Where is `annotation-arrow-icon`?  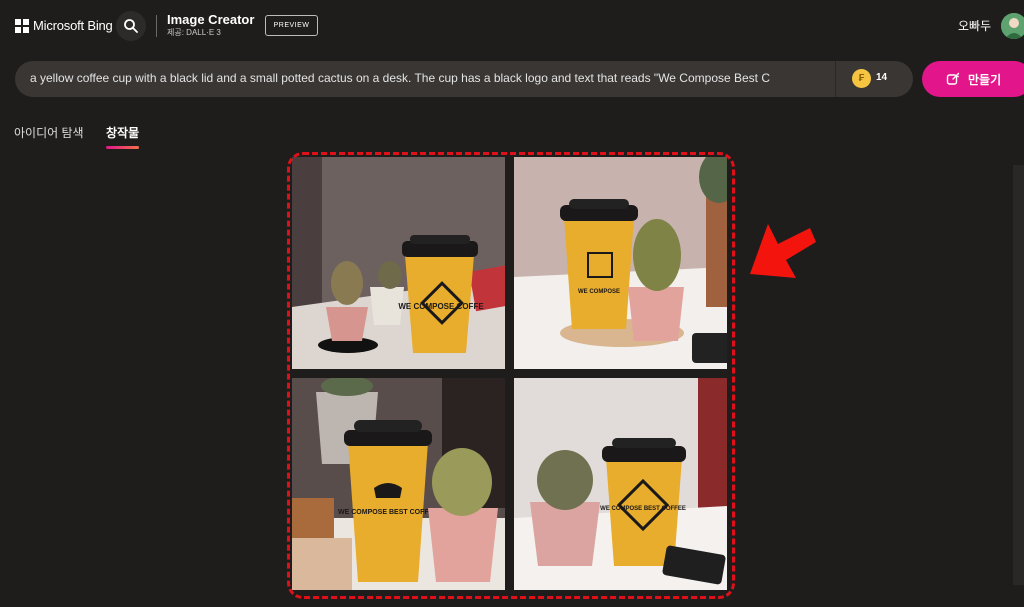
annotation-arrow-icon is located at coordinates (783, 251).